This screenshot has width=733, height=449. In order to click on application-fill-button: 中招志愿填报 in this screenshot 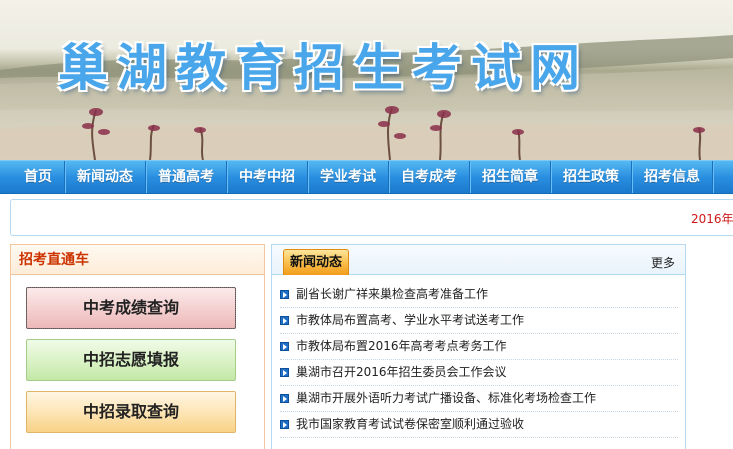, I will do `click(131, 360)`.